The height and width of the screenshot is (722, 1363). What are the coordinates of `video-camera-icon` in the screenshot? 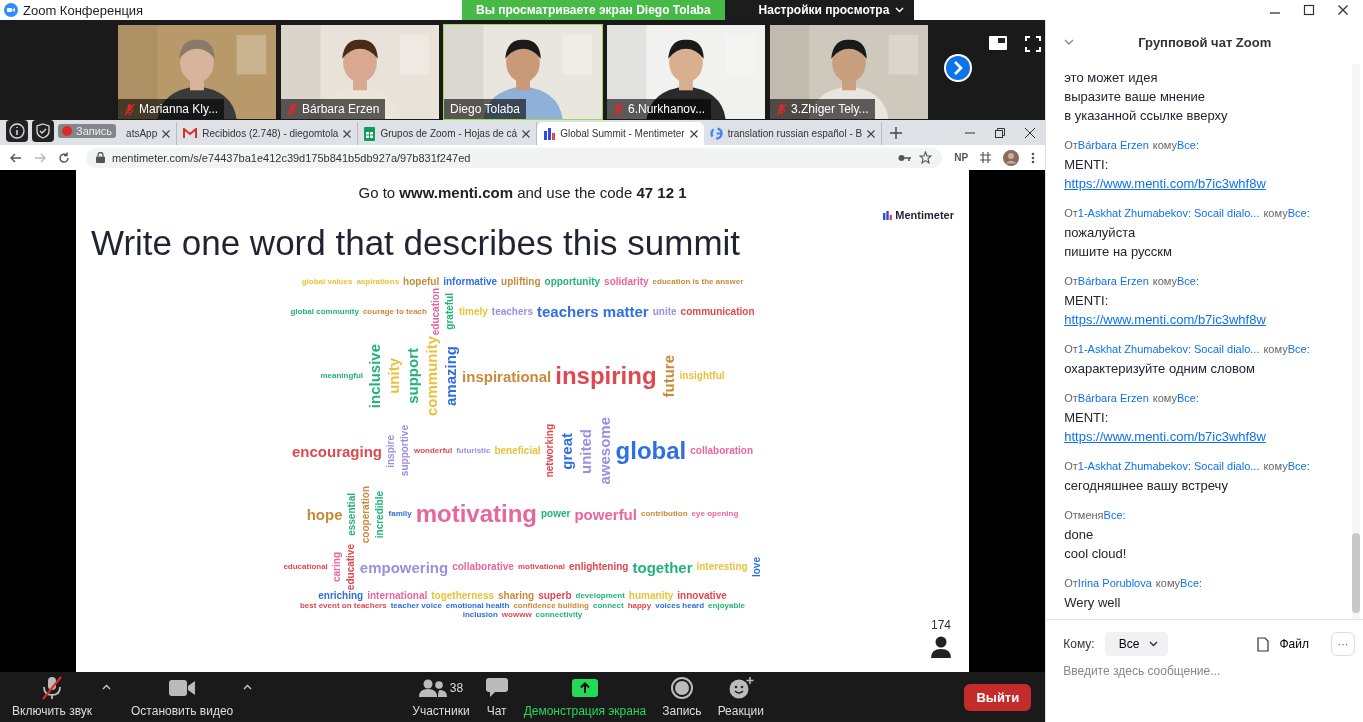 It's located at (182, 688).